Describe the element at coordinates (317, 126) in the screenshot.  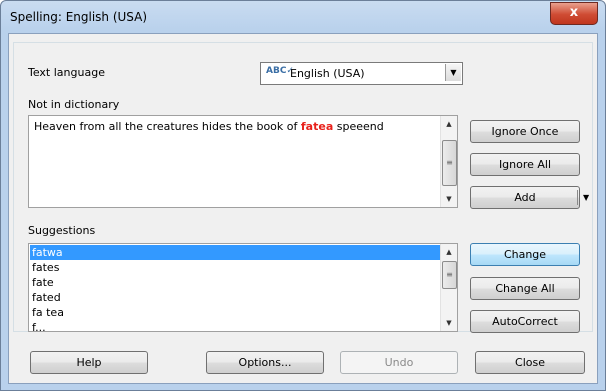
I see `misspelled-word: fatea` at that location.